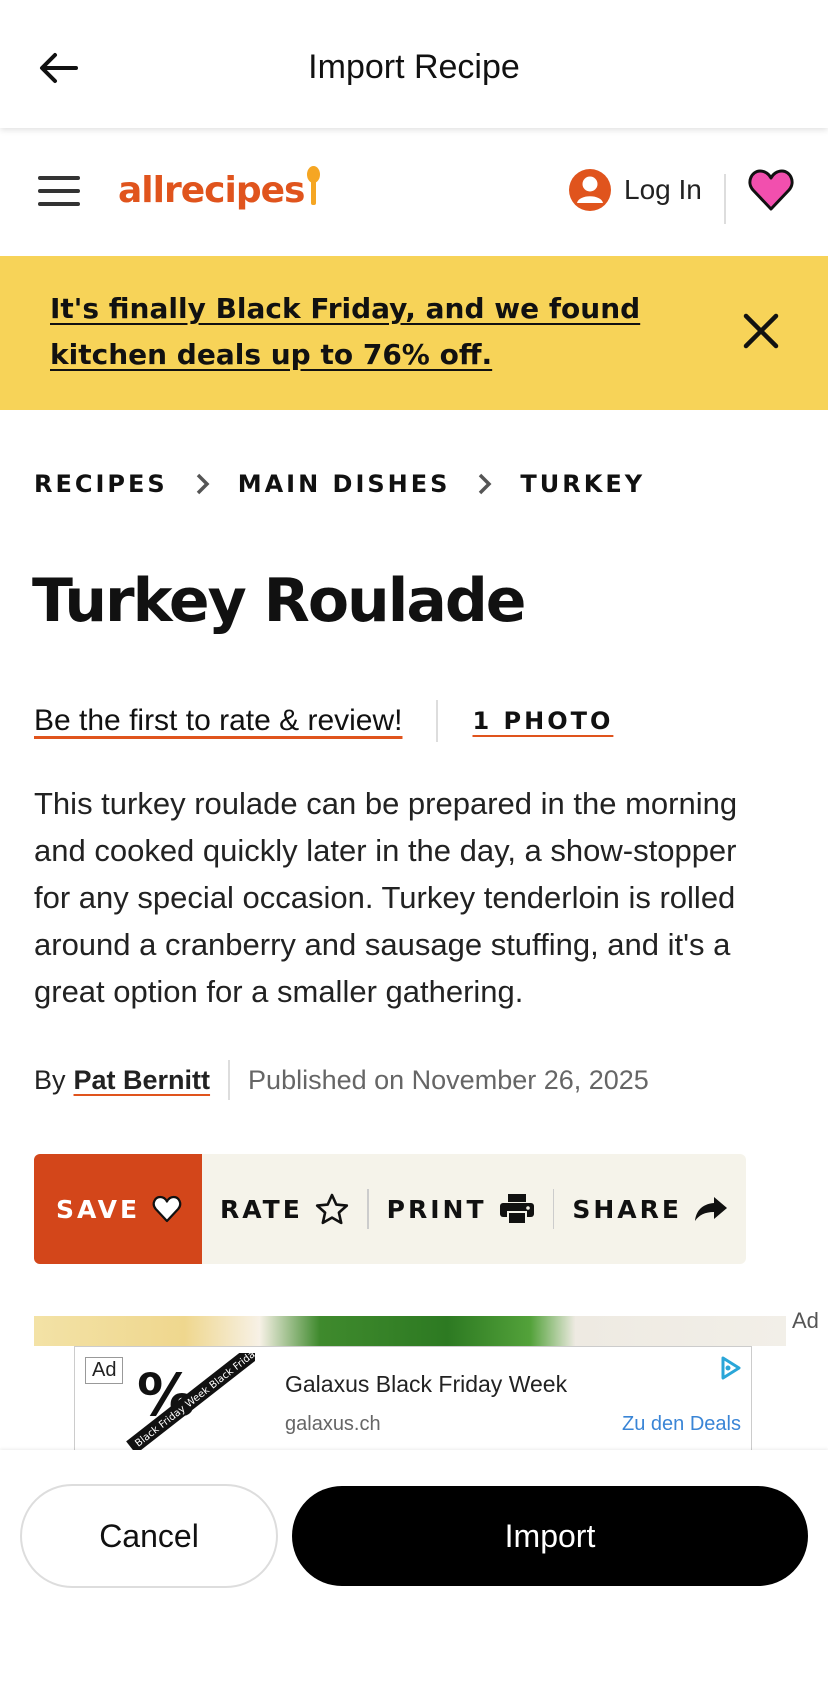 The image size is (828, 1703). I want to click on breadcrumb: RECIPES MAIN DISHES TURKEY, so click(339, 484).